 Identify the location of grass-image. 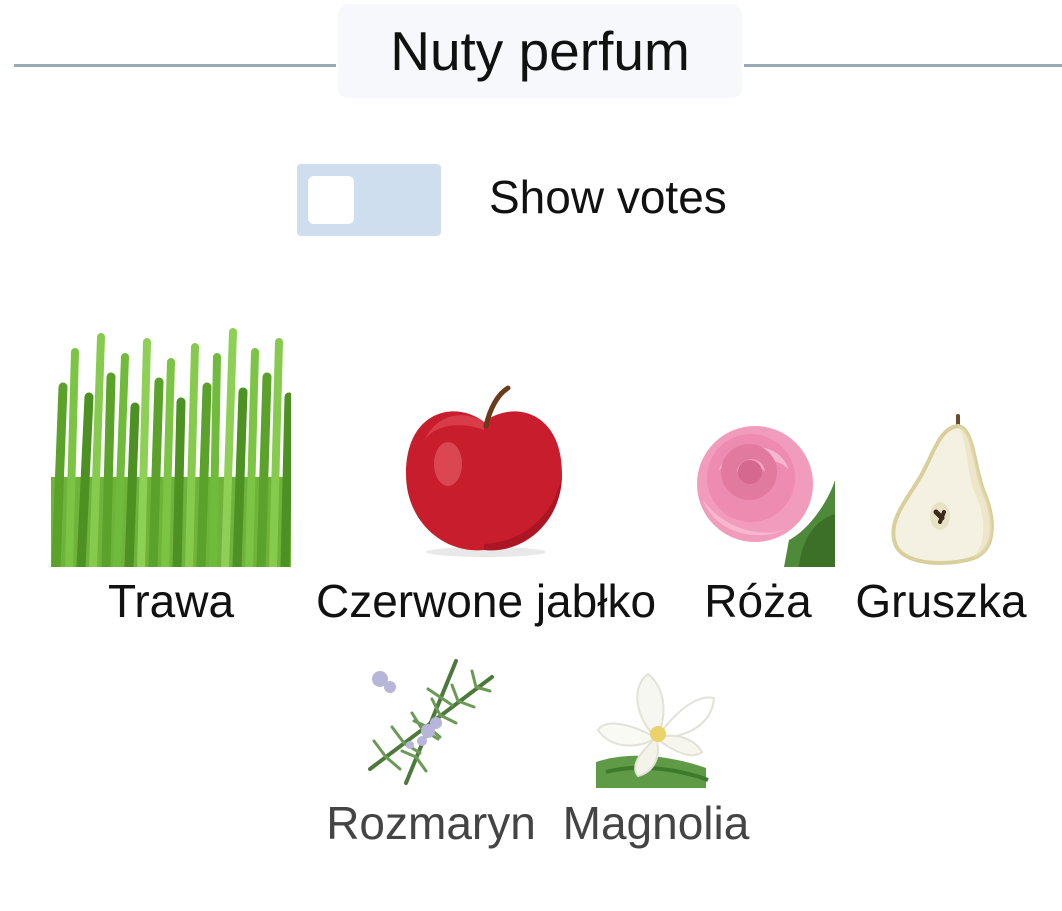
(171, 447).